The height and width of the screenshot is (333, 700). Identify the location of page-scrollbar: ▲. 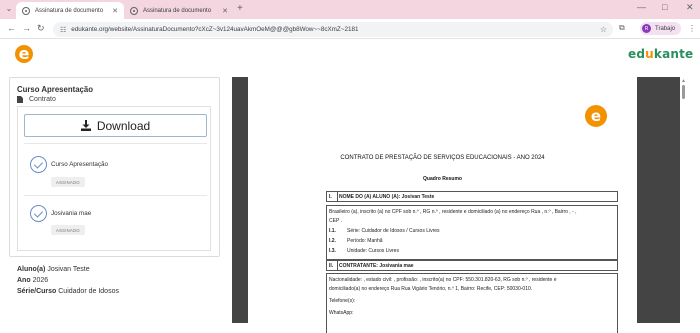
(684, 200).